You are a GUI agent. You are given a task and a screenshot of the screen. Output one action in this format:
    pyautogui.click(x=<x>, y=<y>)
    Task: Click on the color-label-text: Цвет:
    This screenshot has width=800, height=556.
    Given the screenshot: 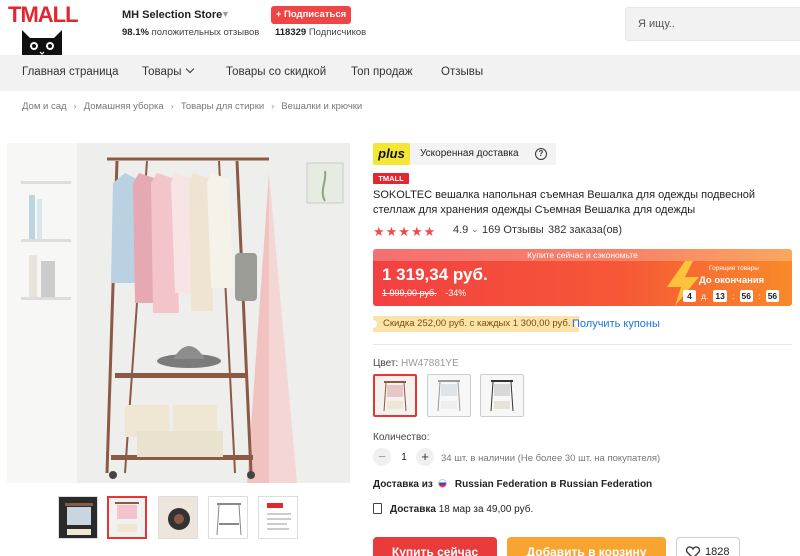 What is the action you would take?
    pyautogui.click(x=386, y=363)
    